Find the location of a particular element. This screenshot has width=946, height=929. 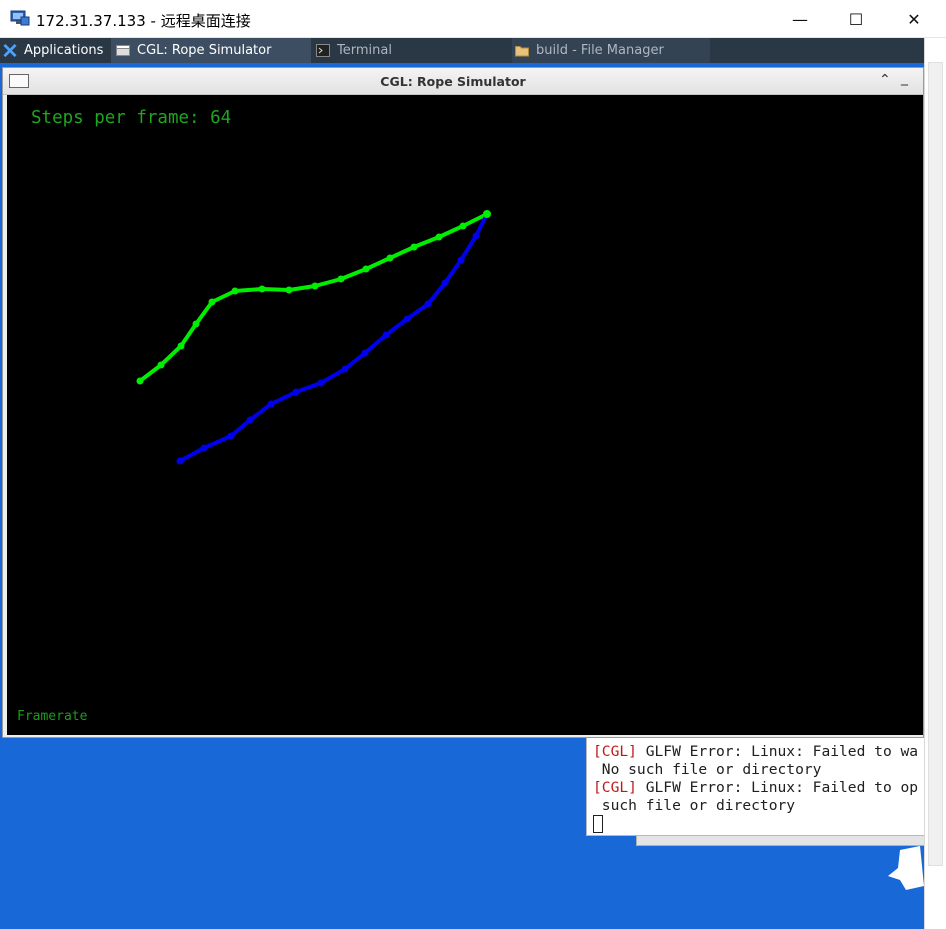

window-edge is located at coordinates (780, 841).